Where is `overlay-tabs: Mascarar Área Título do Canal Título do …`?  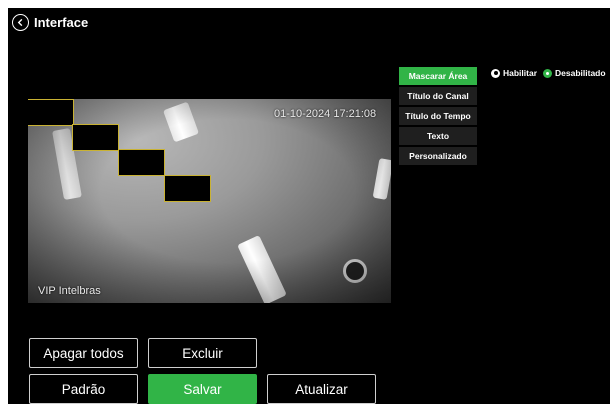
overlay-tabs: Mascarar Área Título do Canal Título do … is located at coordinates (438, 117).